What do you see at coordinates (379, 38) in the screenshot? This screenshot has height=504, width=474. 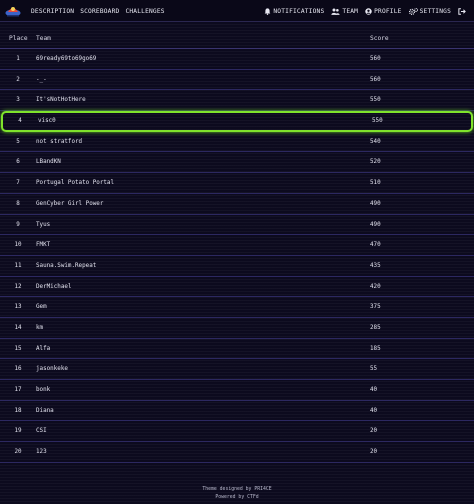 I see `header-score: Score` at bounding box center [379, 38].